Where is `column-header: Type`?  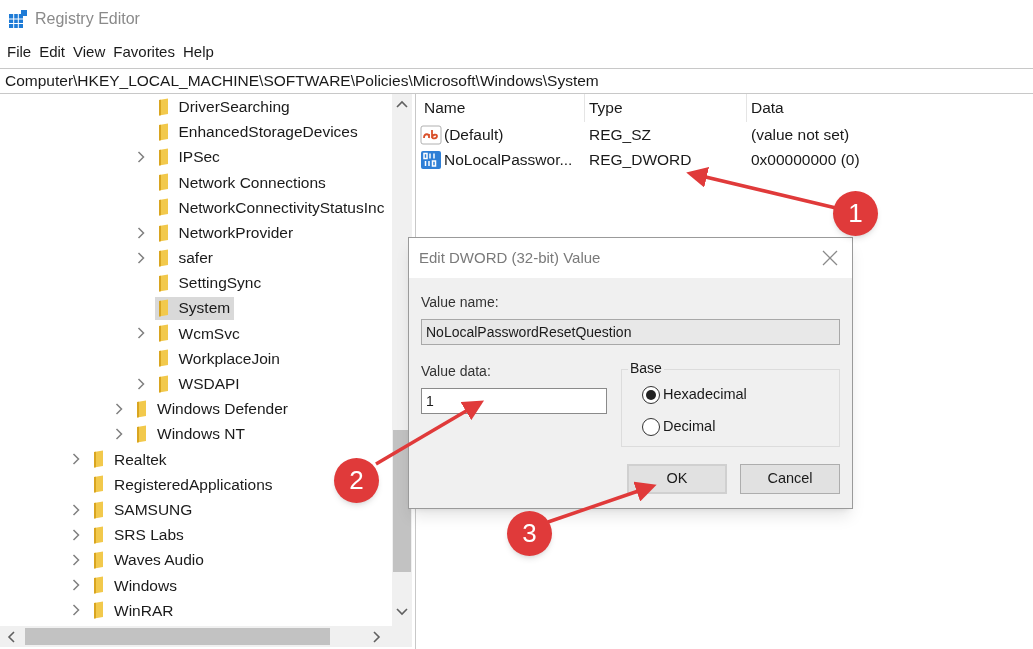
column-header: Type is located at coordinates (666, 108).